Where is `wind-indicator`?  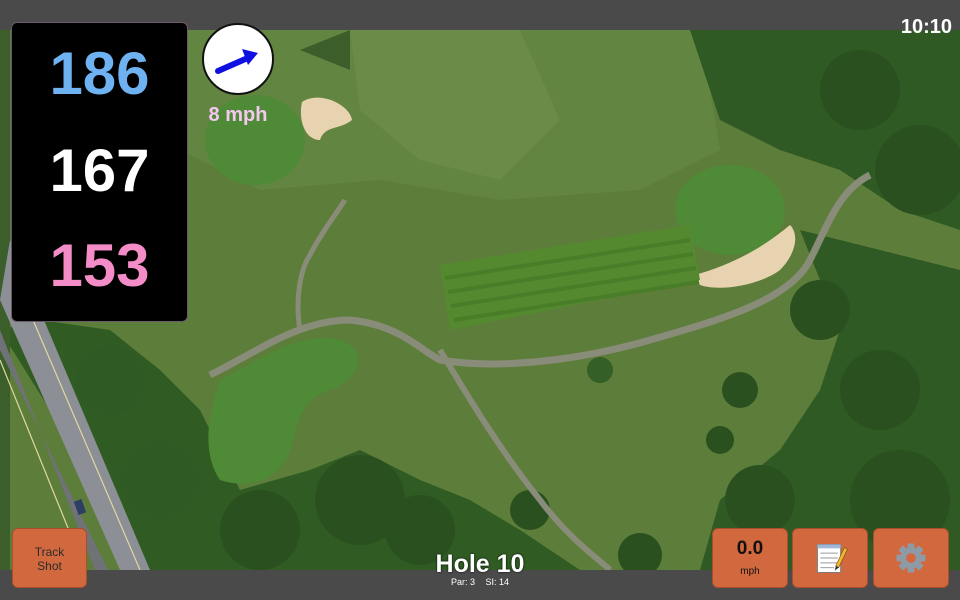
wind-indicator is located at coordinates (238, 59).